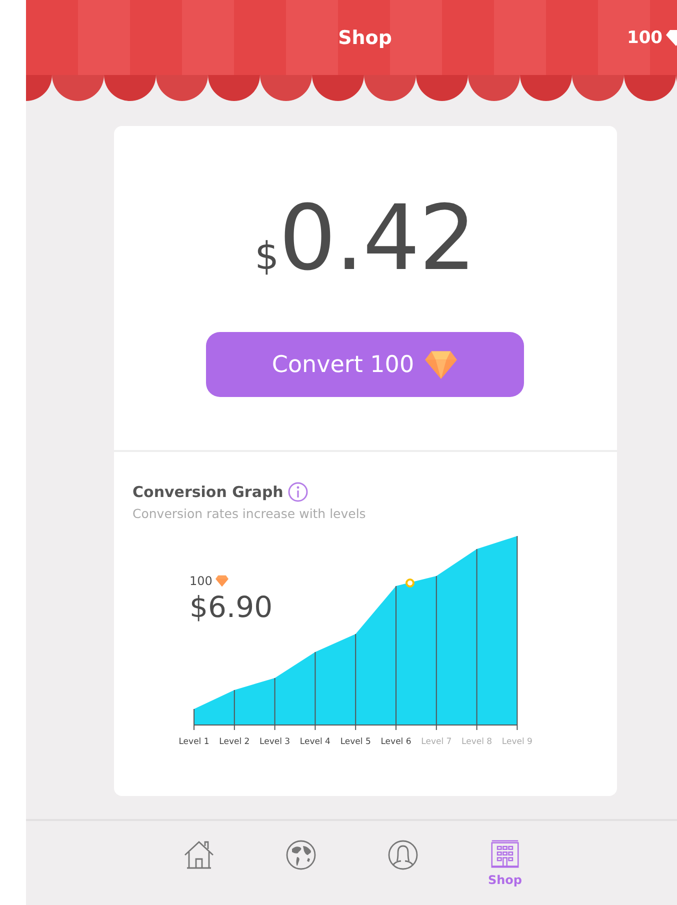  I want to click on person-icon, so click(403, 855).